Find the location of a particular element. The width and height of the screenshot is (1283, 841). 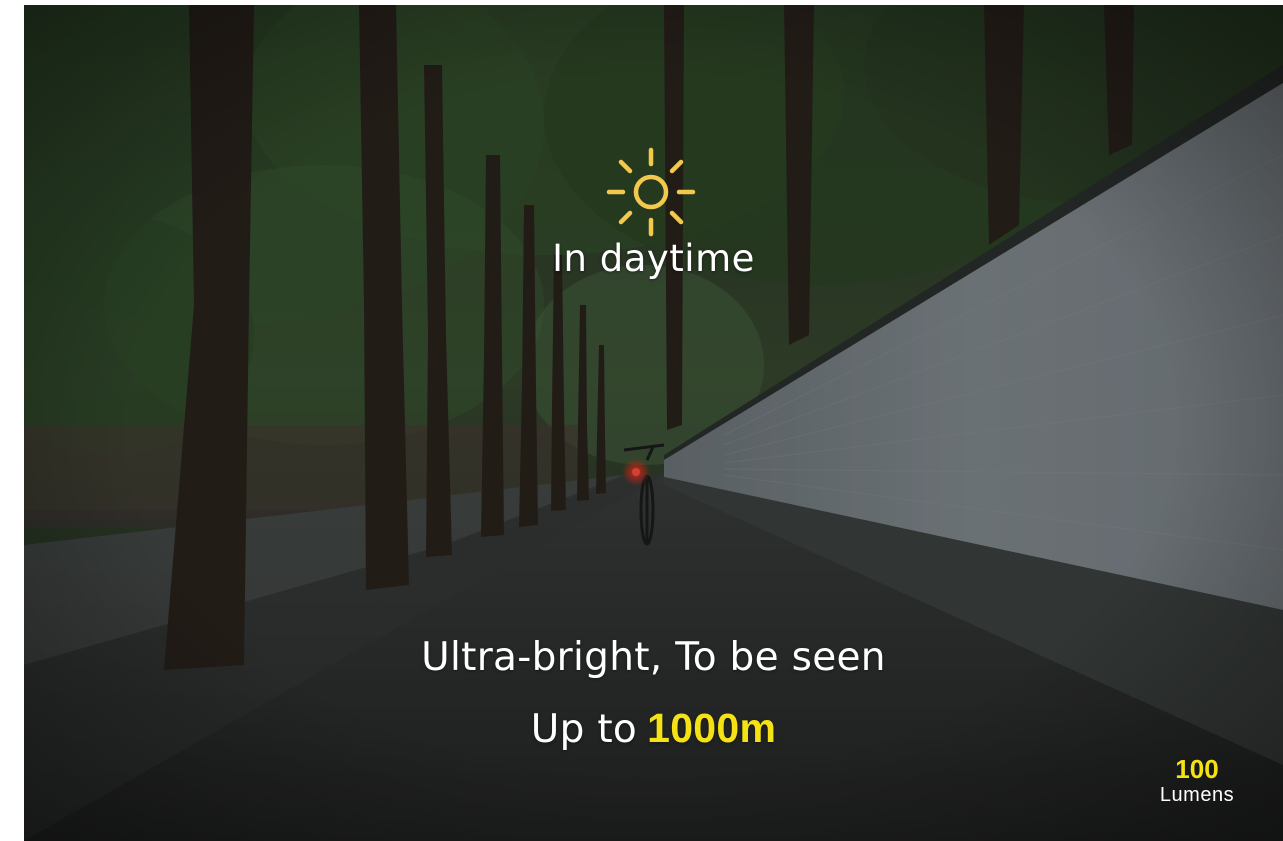

lumens-unit: Lumens is located at coordinates (1197, 795).